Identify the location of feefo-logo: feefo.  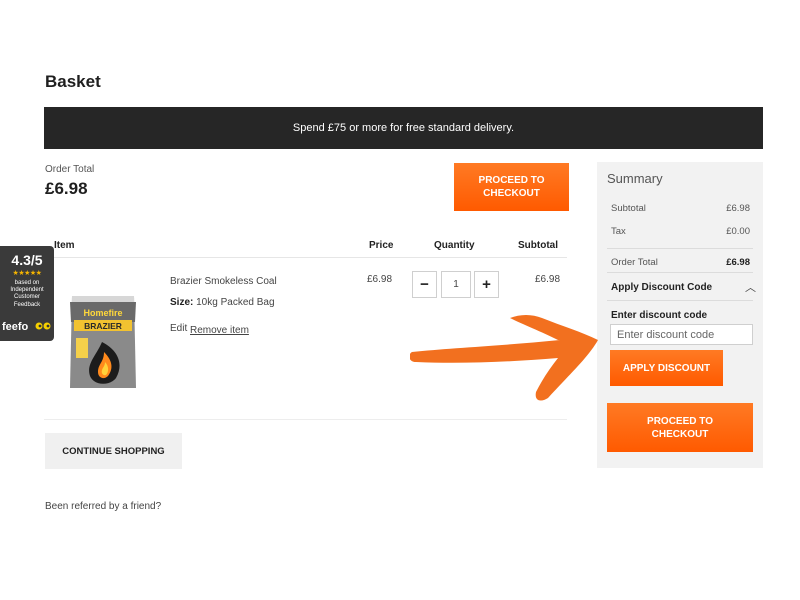
(15, 327).